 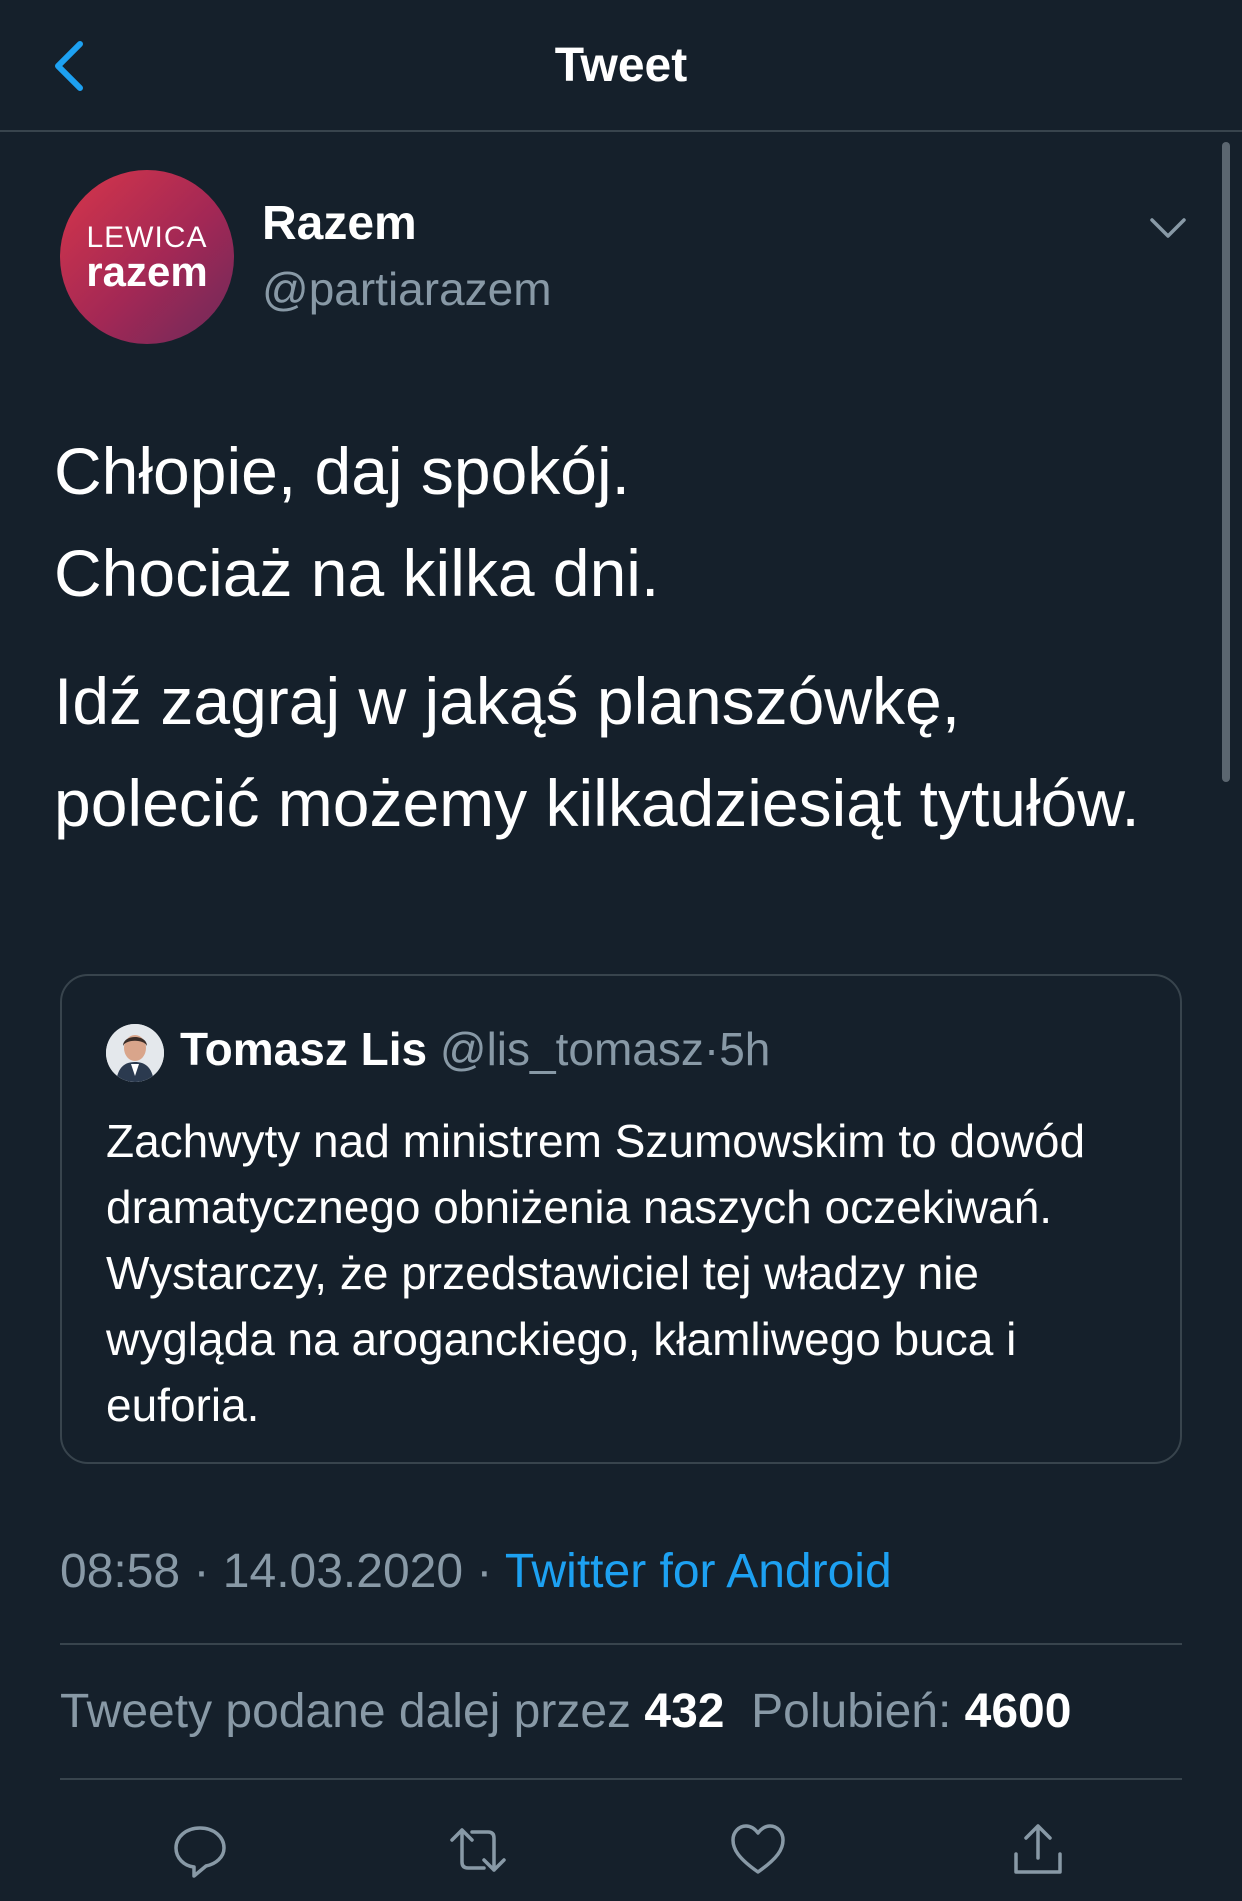 I want to click on likes-count: 4600, so click(x=1018, y=1711).